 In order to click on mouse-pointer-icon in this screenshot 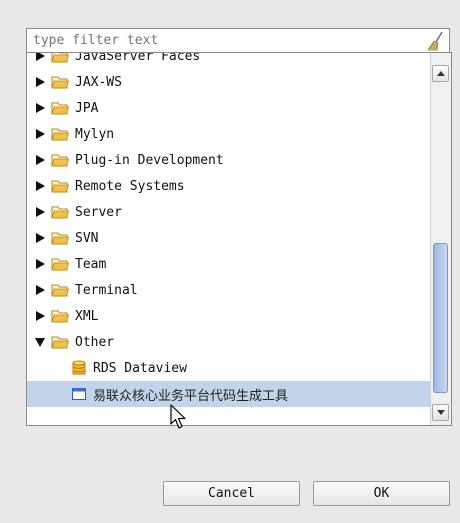, I will do `click(178, 416)`.